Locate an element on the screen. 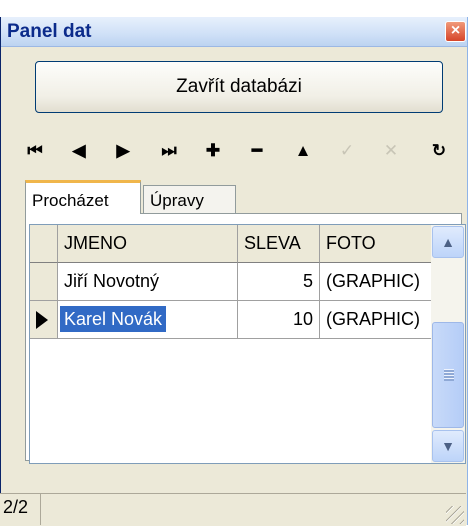 Image resolution: width=468 pixels, height=526 pixels. insert-record-button: ✚ is located at coordinates (213, 151).